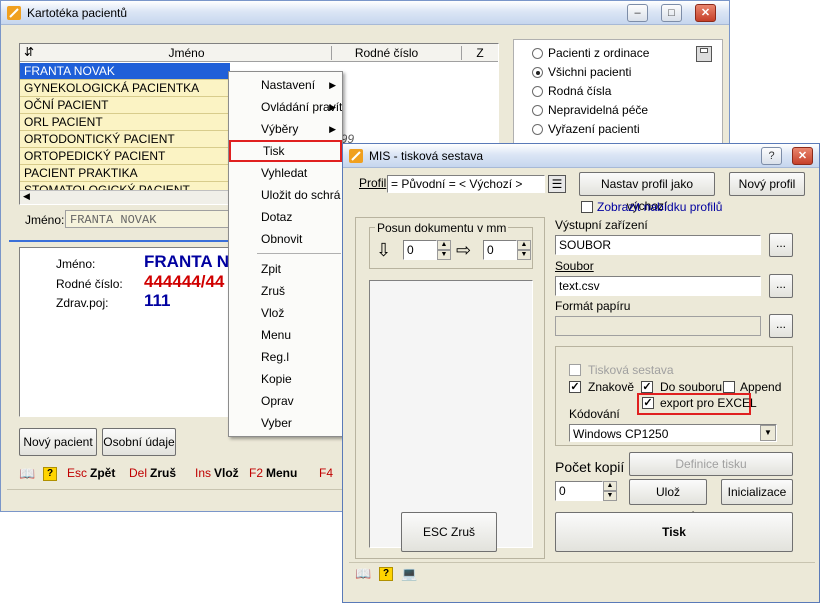 This screenshot has width=824, height=606. Describe the element at coordinates (285, 239) in the screenshot. I see `menu-item: Obnovit` at that location.